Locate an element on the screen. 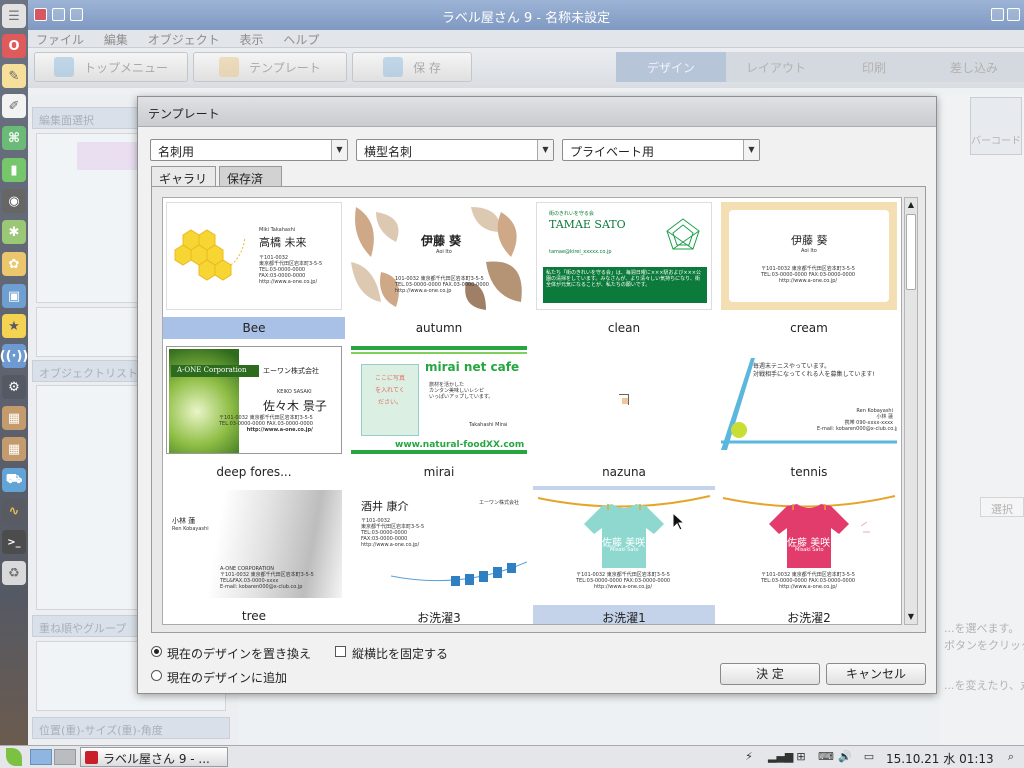 This screenshot has height=768, width=1024. card-sign: Takahashi Mirai is located at coordinates (488, 425).